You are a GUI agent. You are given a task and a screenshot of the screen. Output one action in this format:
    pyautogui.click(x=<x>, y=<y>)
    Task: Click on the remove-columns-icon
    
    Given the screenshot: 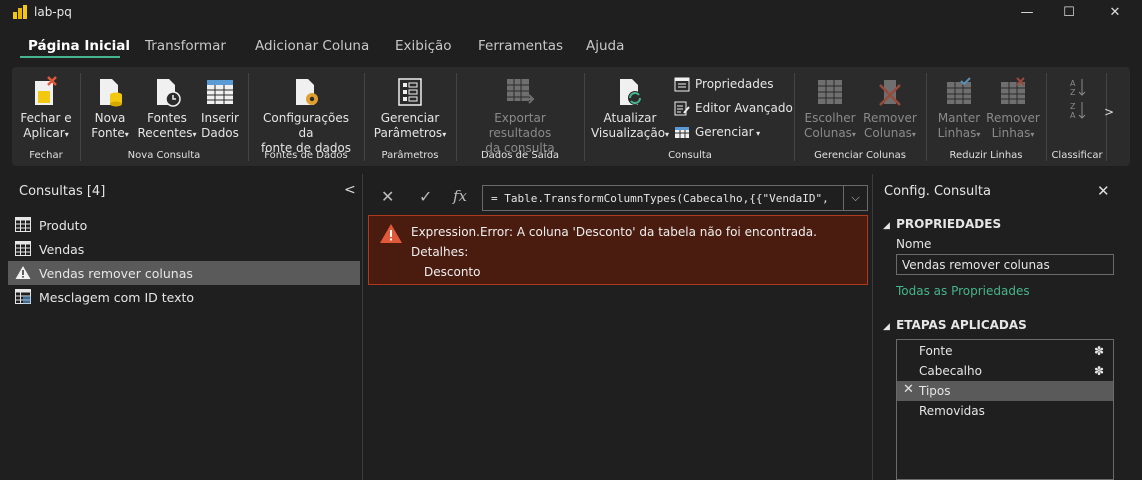 What is the action you would take?
    pyautogui.click(x=890, y=93)
    